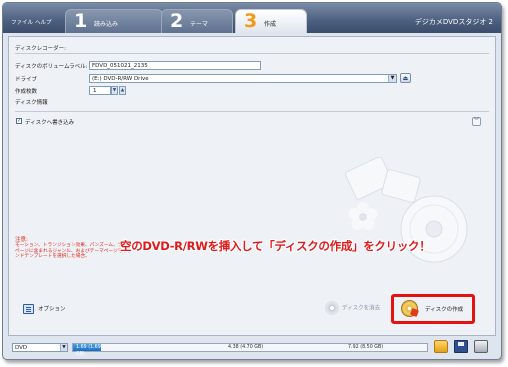  What do you see at coordinates (199, 24) in the screenshot?
I see `tab-theme-label: テーマ` at bounding box center [199, 24].